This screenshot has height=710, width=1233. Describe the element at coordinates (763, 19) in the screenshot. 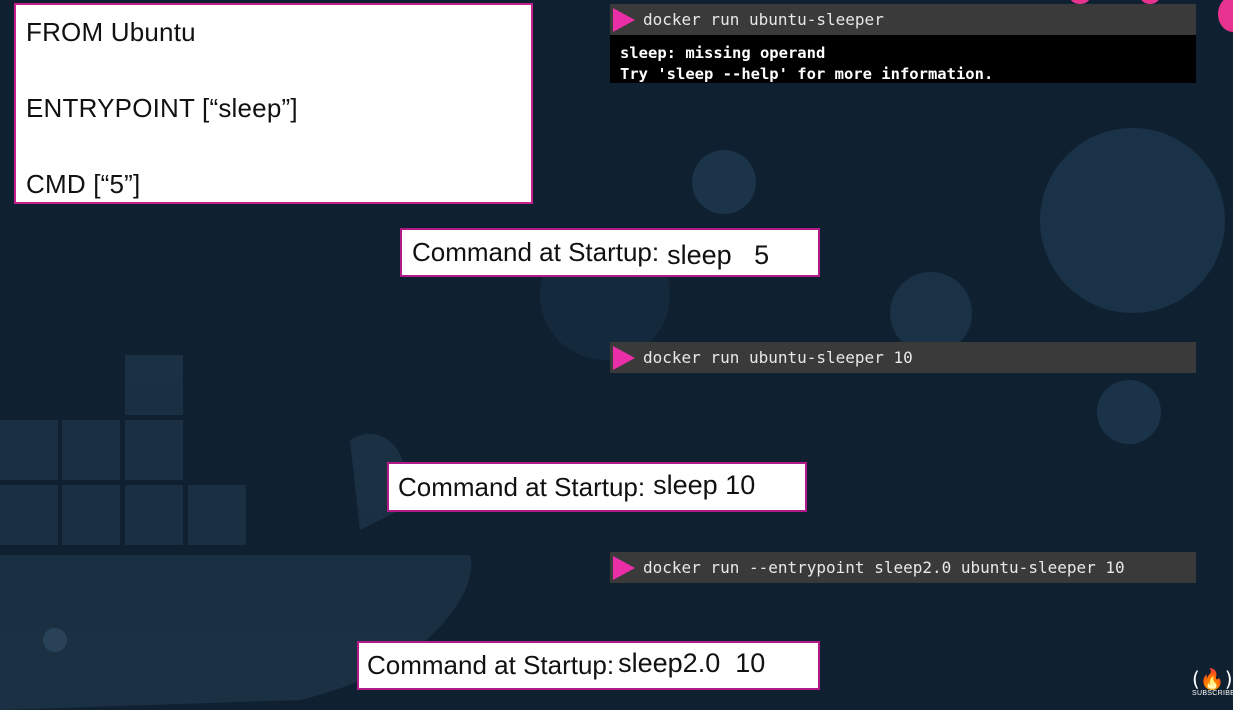

I see `terminal-command: docker run ubuntu-sleeper` at that location.